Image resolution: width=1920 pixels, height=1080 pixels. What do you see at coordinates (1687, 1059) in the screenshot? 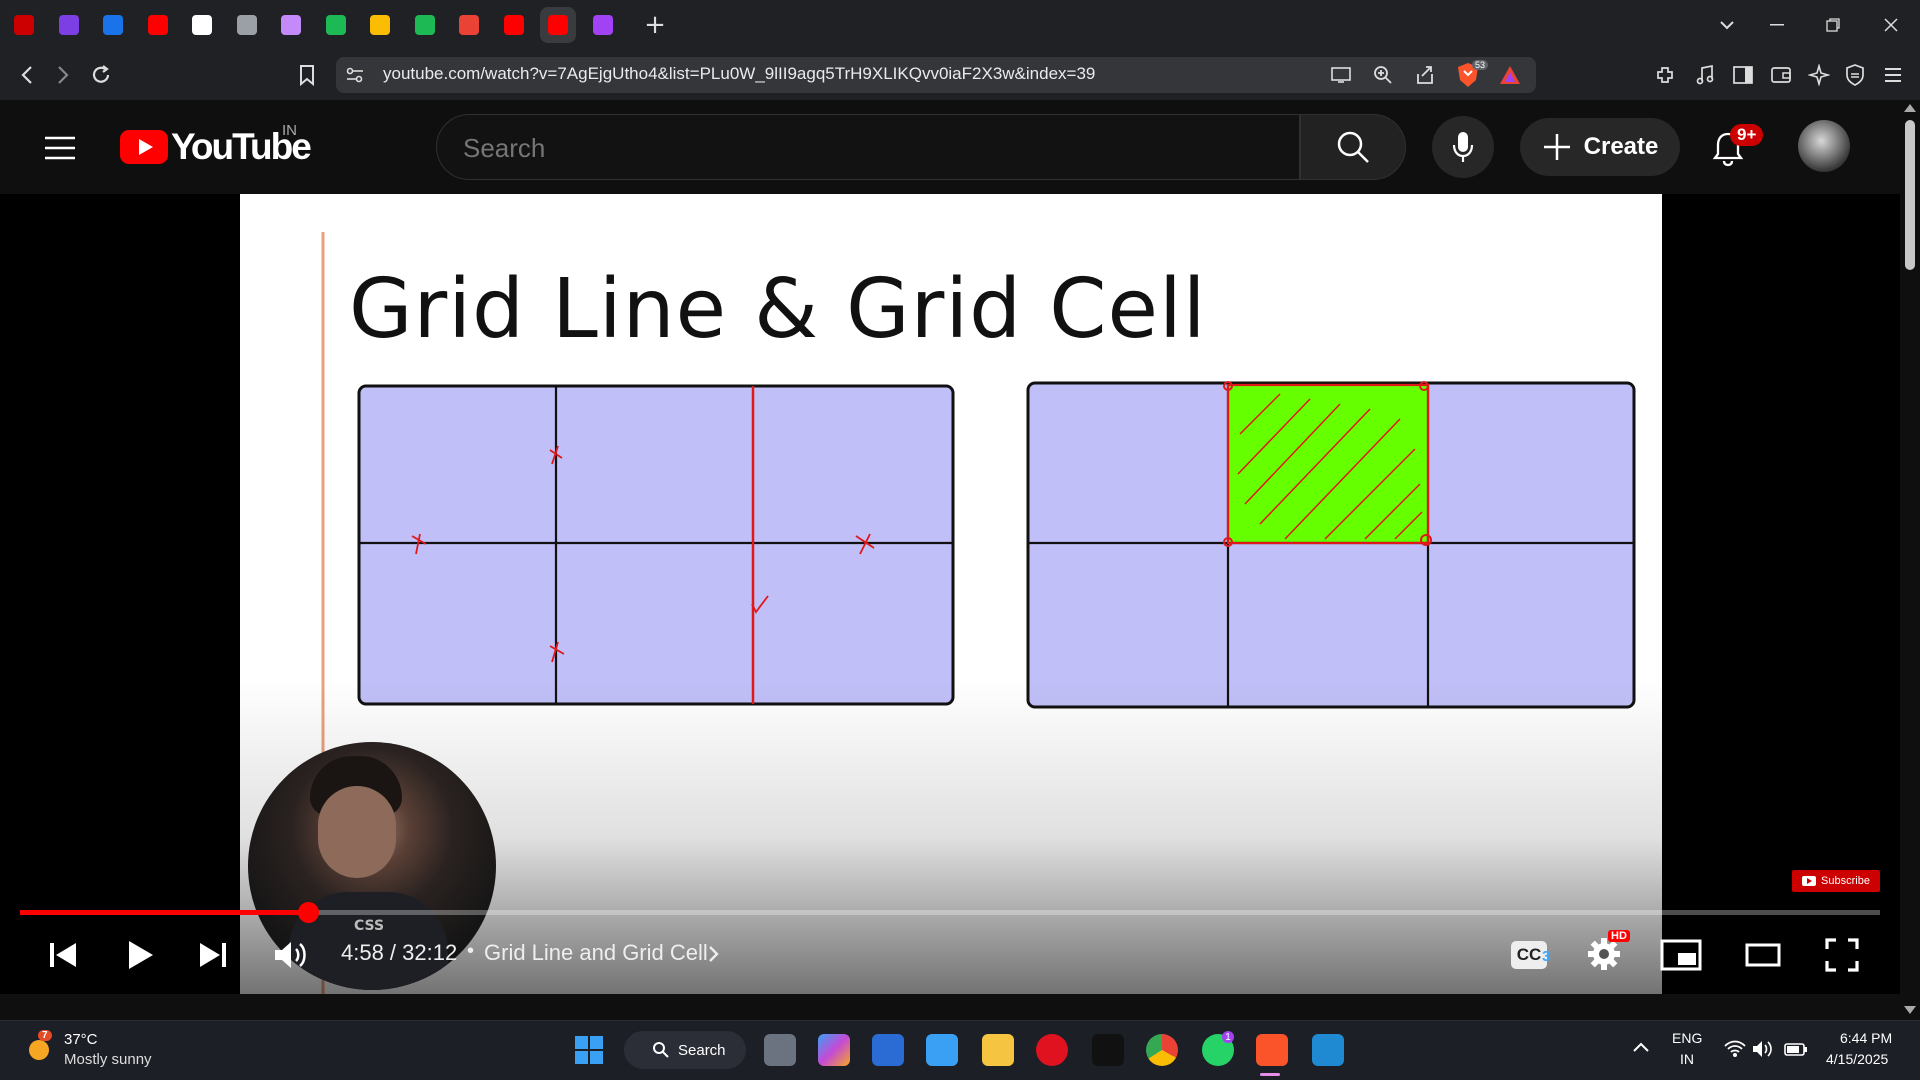
I see `input-region: IN` at bounding box center [1687, 1059].